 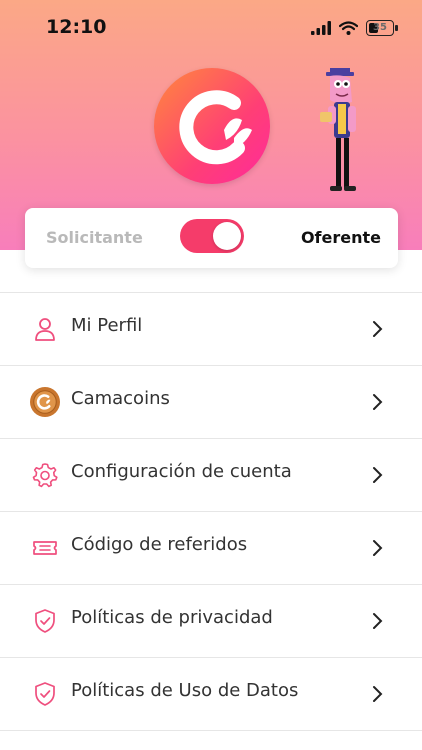 I want to click on toggle-knob, so click(x=227, y=236).